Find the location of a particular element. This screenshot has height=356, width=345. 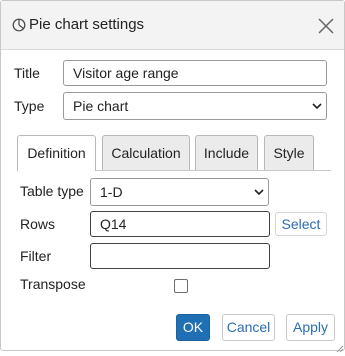

filter-label: Filter is located at coordinates (36, 256).